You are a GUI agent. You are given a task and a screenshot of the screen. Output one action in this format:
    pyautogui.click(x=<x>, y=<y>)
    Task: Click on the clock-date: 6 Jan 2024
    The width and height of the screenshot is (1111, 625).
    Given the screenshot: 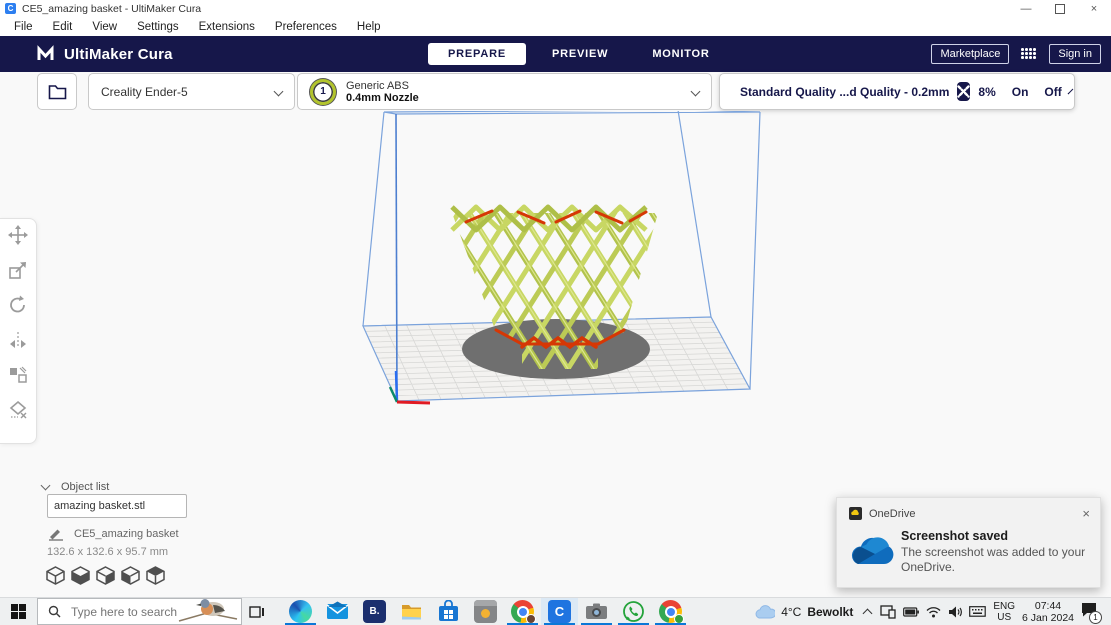 What is the action you would take?
    pyautogui.click(x=1048, y=617)
    